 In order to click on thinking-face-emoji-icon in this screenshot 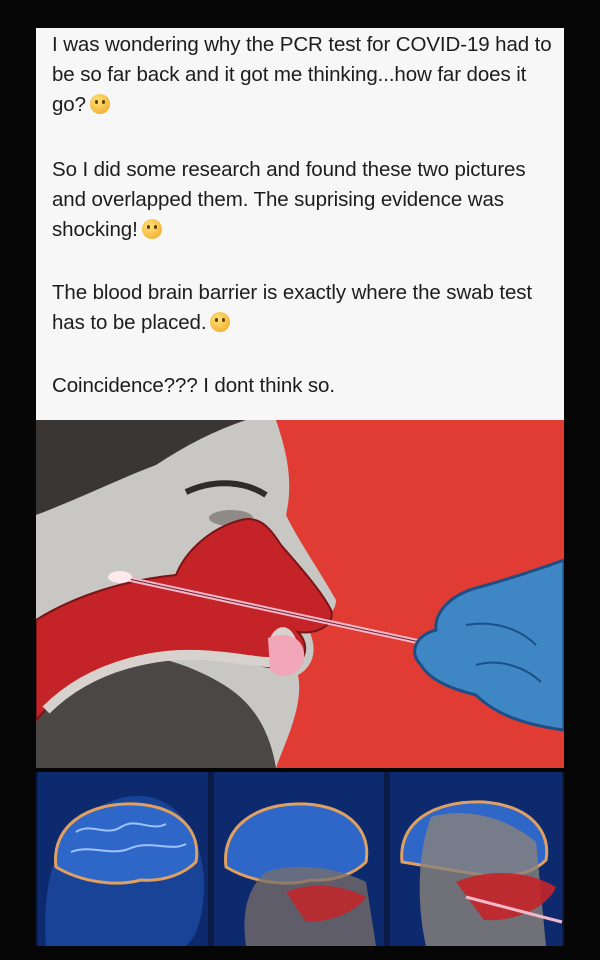, I will do `click(99, 104)`.